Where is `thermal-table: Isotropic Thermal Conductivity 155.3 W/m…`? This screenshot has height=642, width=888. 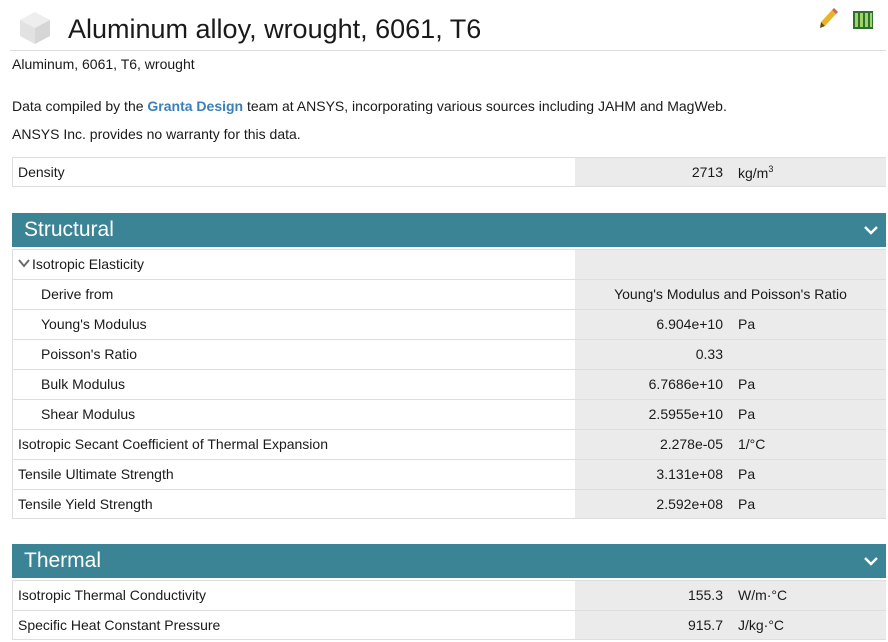 thermal-table: Isotropic Thermal Conductivity 155.3 W/m… is located at coordinates (449, 610).